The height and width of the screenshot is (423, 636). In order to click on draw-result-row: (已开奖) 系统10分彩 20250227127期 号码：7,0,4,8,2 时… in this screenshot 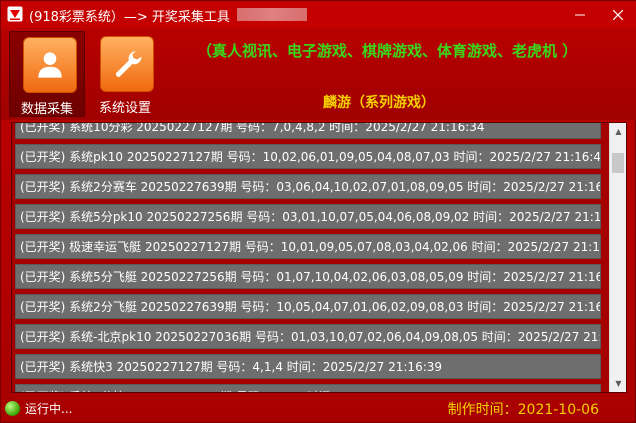, I will do `click(308, 131)`.